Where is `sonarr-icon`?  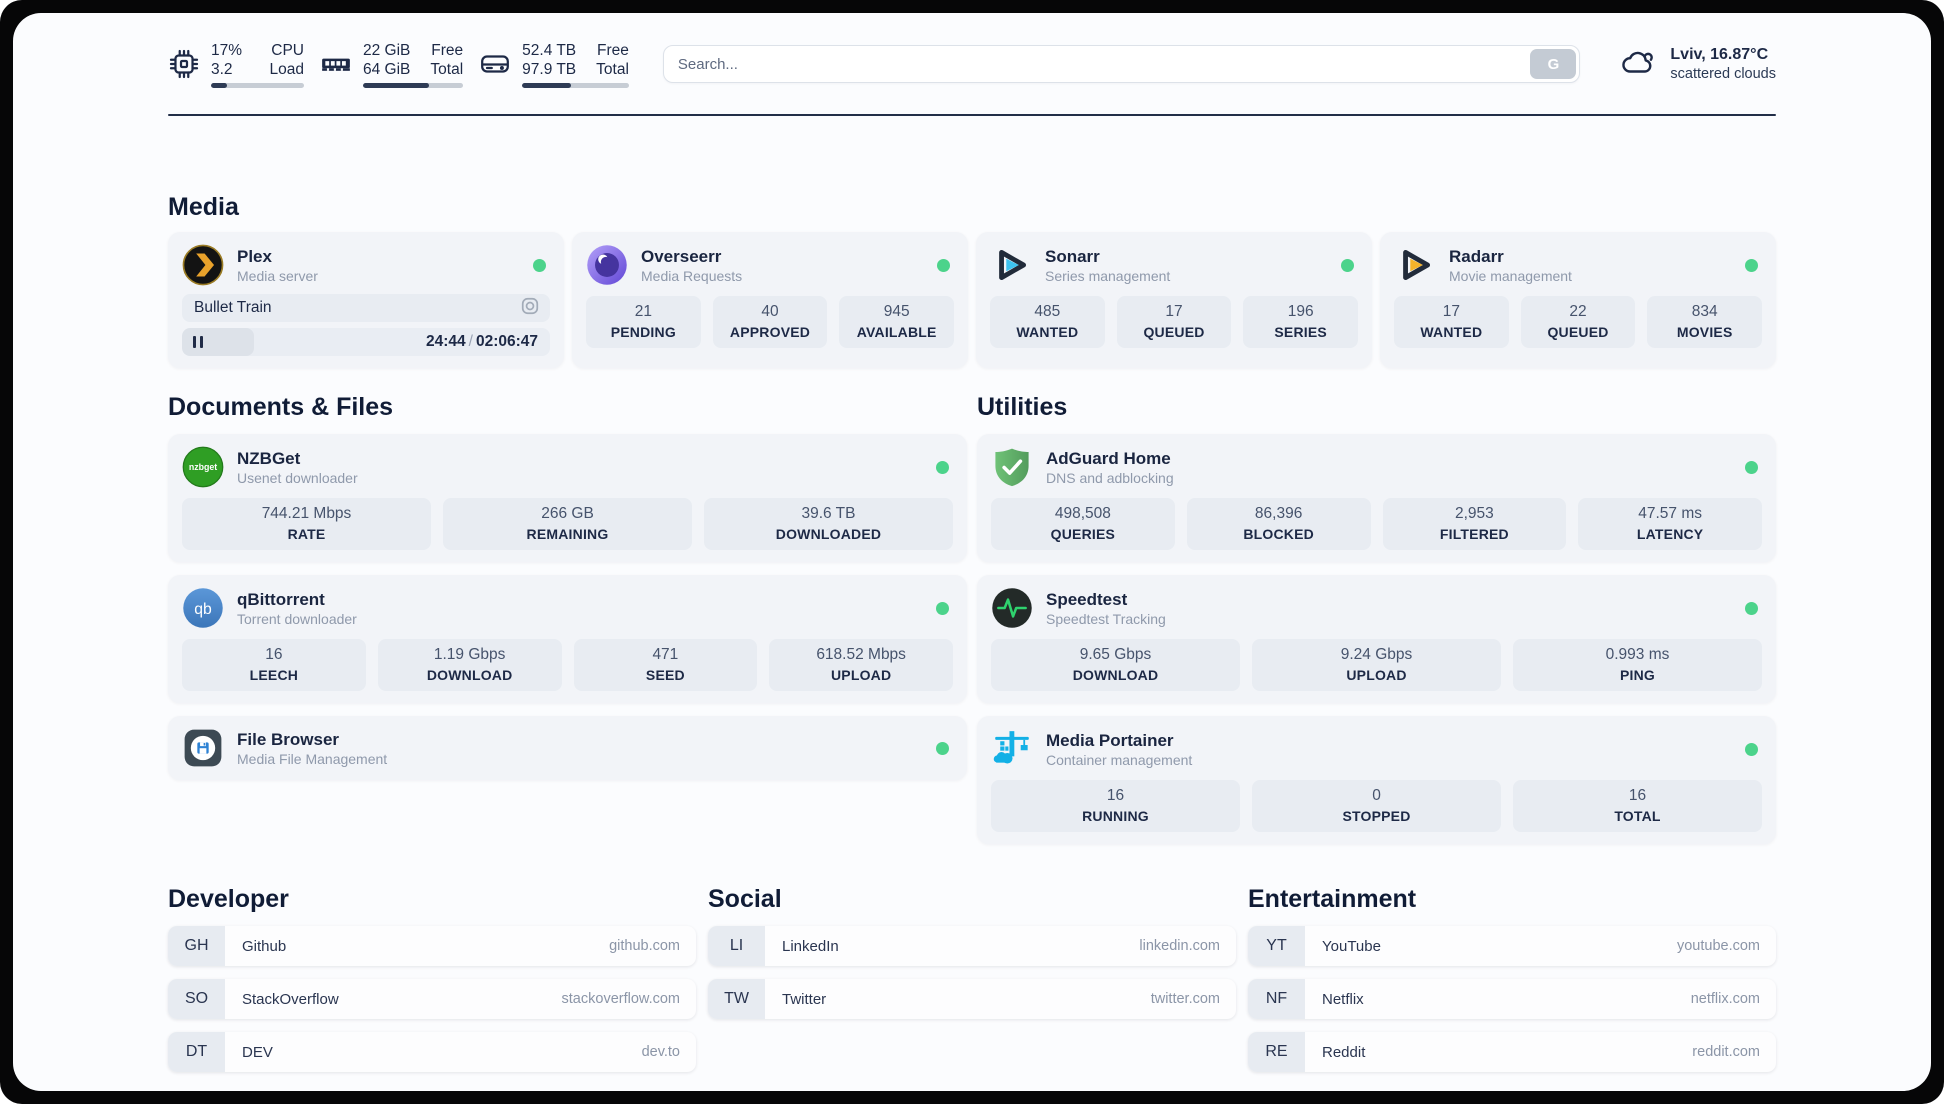
sonarr-icon is located at coordinates (1011, 265).